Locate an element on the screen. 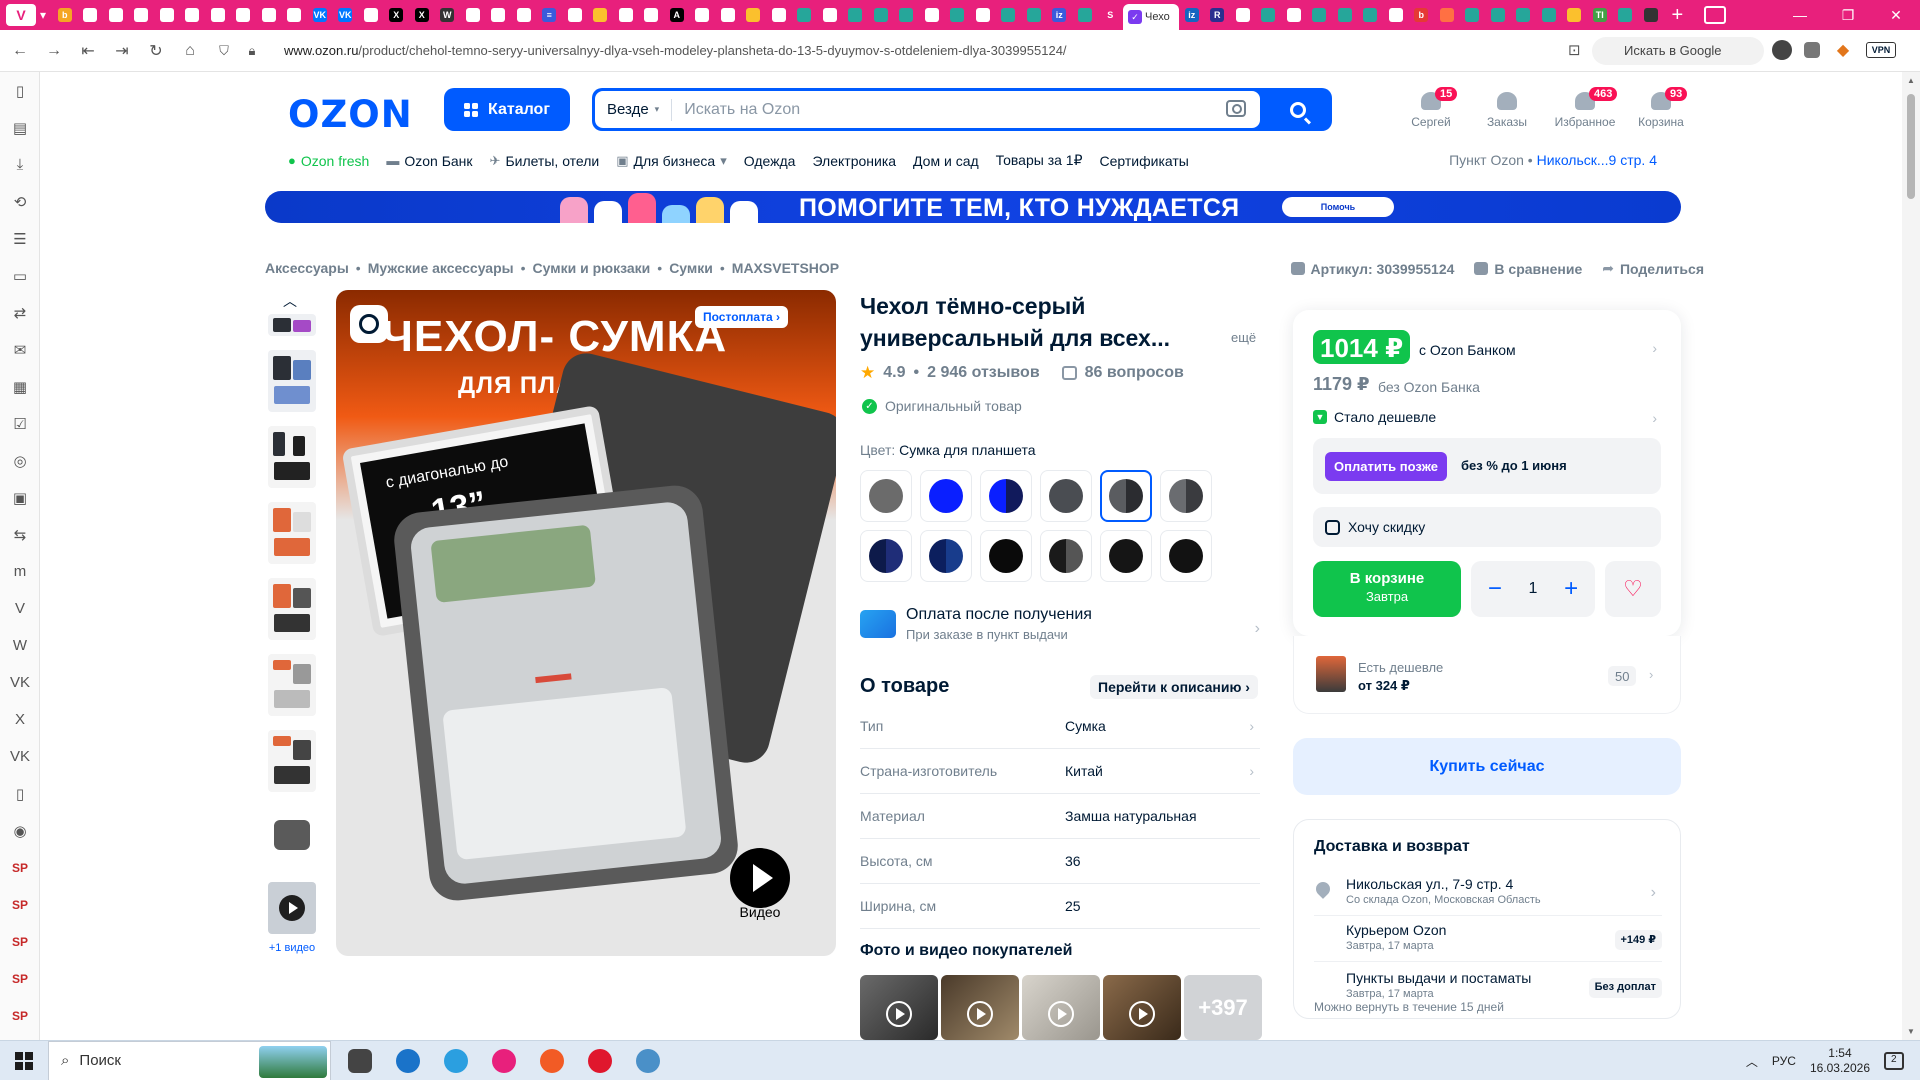 The height and width of the screenshot is (1080, 1920). download-icon: ⤓ is located at coordinates (20, 164).